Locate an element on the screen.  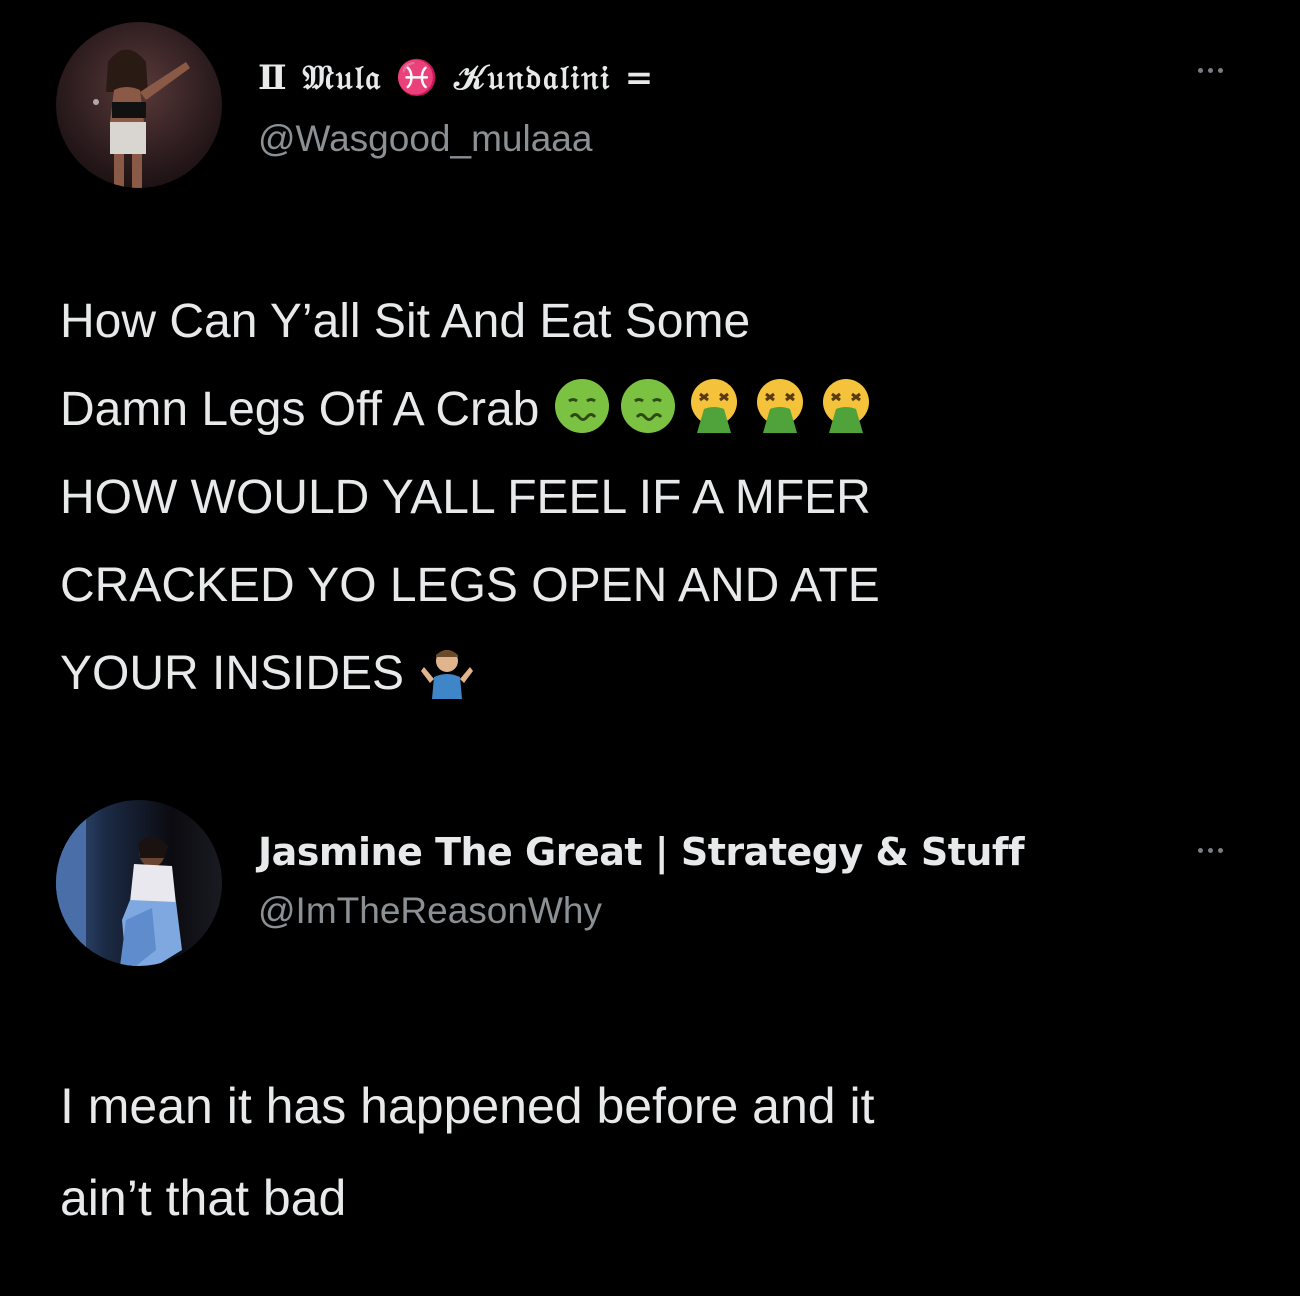
person-shrugging-icon is located at coordinates (447, 674).